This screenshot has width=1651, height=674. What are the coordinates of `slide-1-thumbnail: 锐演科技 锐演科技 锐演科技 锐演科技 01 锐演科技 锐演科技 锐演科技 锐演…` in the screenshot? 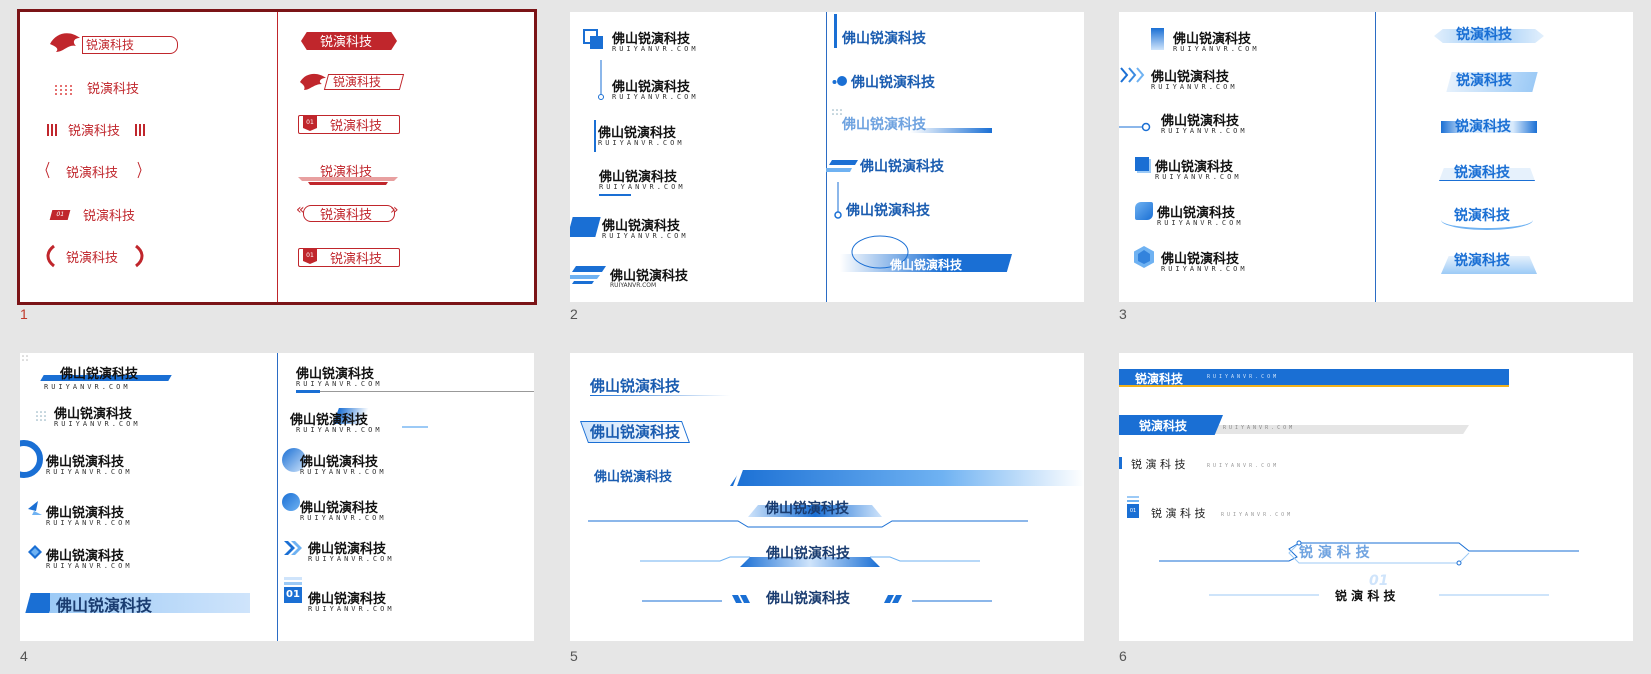 It's located at (277, 157).